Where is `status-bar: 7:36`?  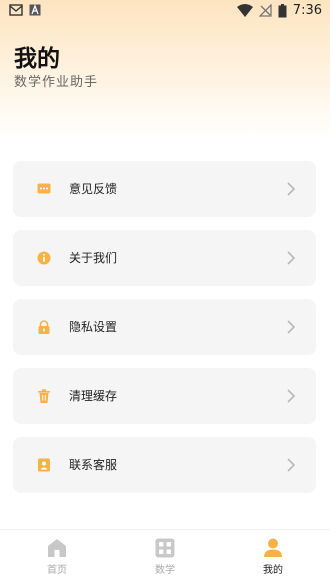
status-bar: 7:36 is located at coordinates (165, 11).